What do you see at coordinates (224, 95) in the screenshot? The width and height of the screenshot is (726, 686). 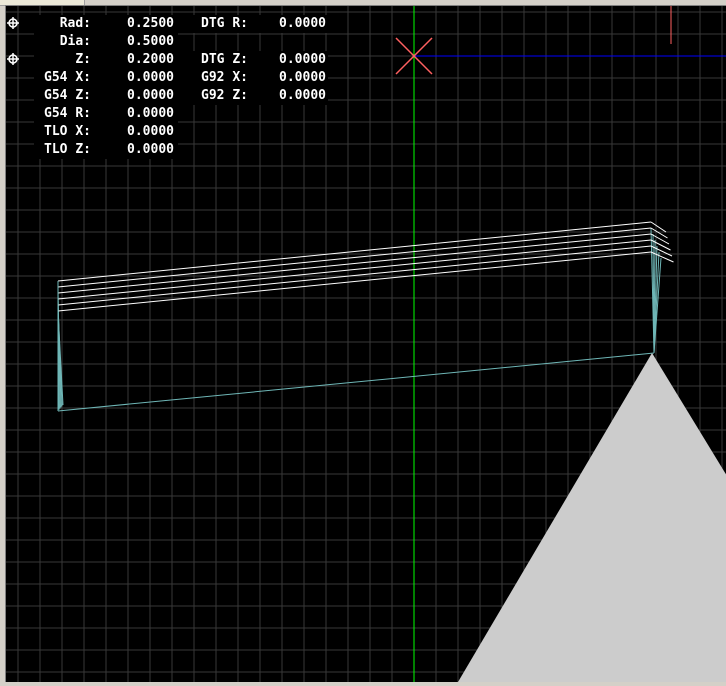 I see `dro-label-secondary: G92 Z:` at bounding box center [224, 95].